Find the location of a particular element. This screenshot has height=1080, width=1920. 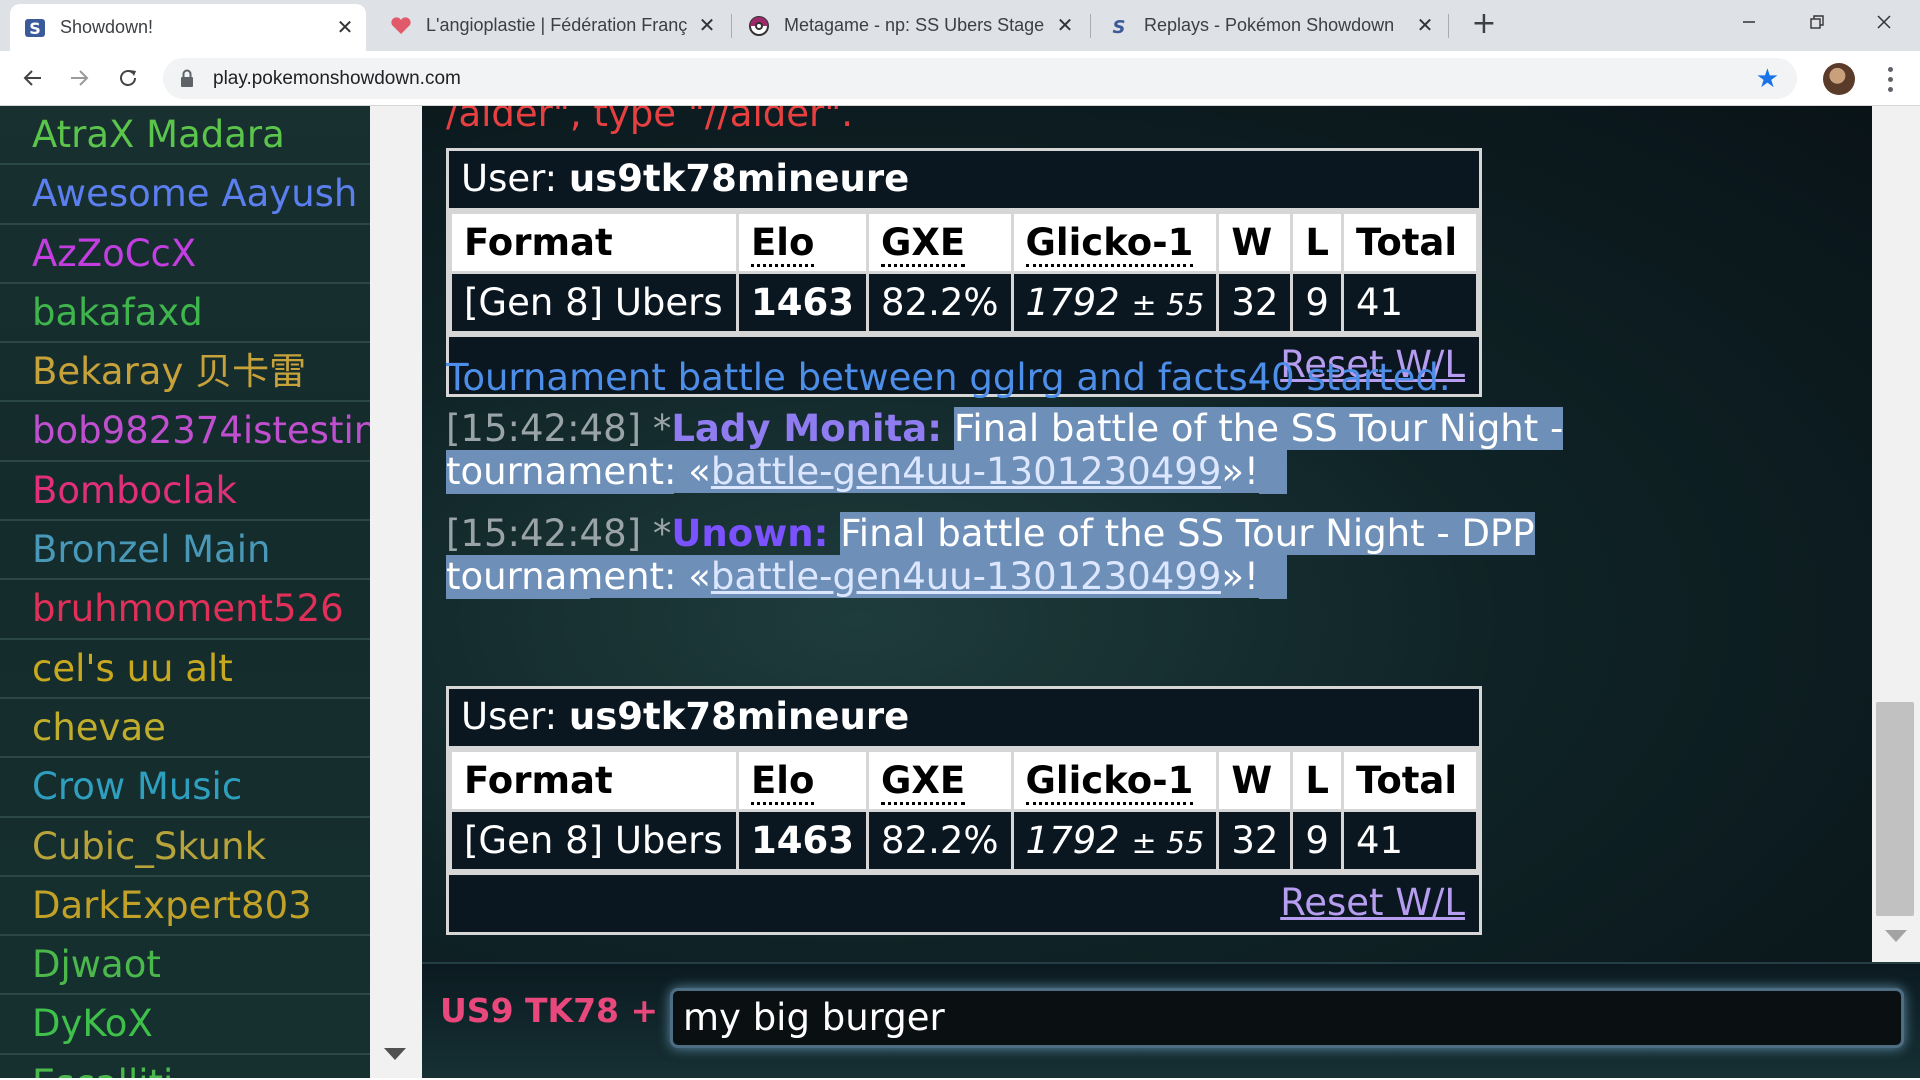

tab-replays: S Replays - Pokémon Showdown ✕ is located at coordinates (1270, 25).